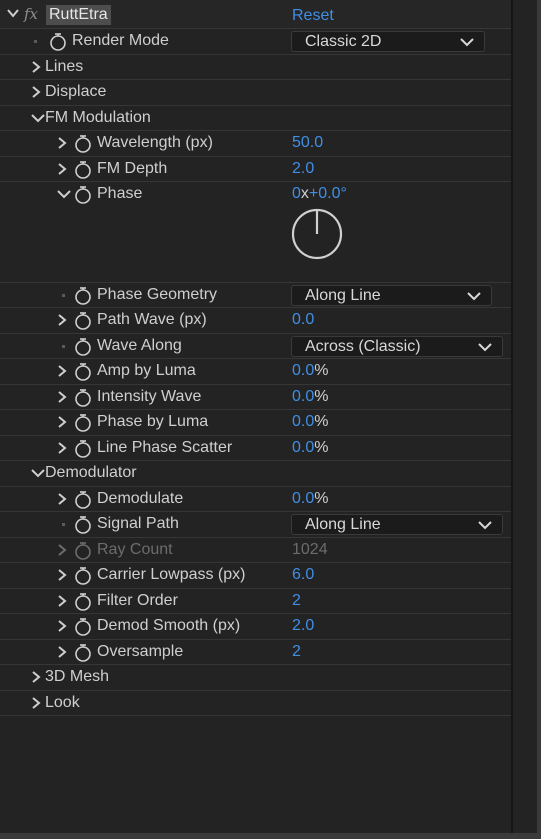  What do you see at coordinates (78, 15) in the screenshot?
I see `effect-name: RuttEtra` at bounding box center [78, 15].